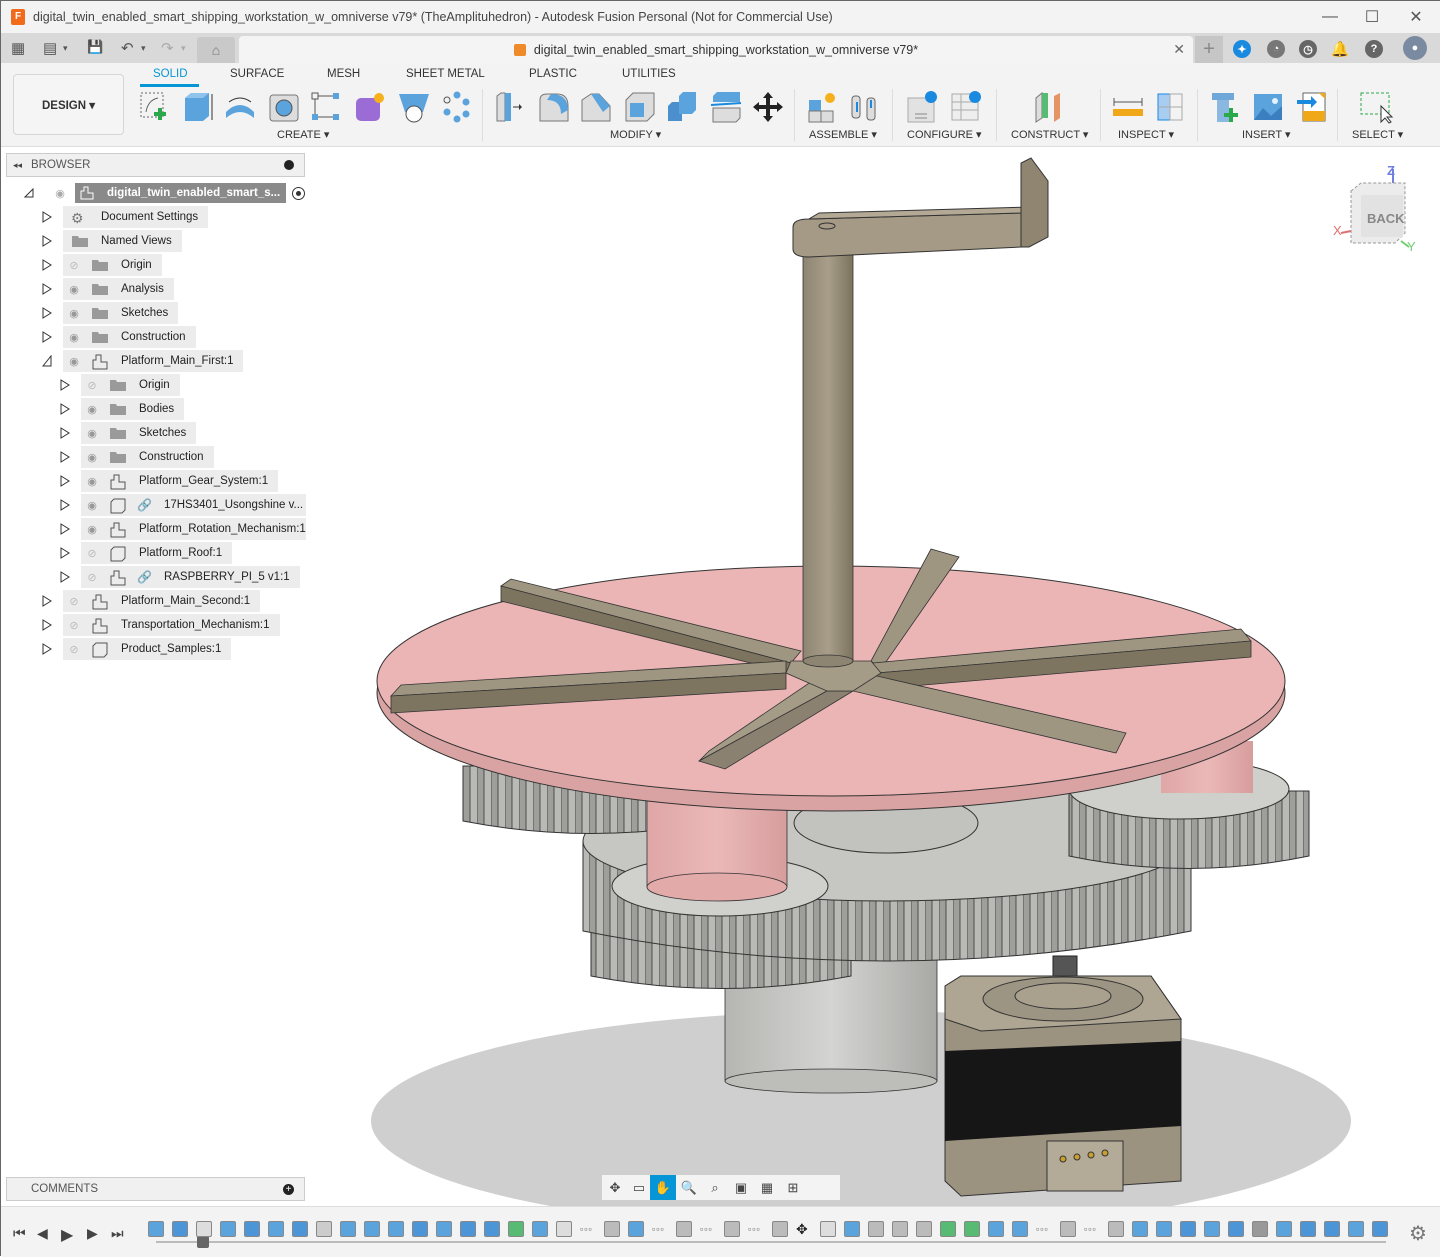 This screenshot has height=1257, width=1440. Describe the element at coordinates (171, 625) in the screenshot. I see `browser-item-chip: ⊘ Transportation_Mechanism:1` at that location.